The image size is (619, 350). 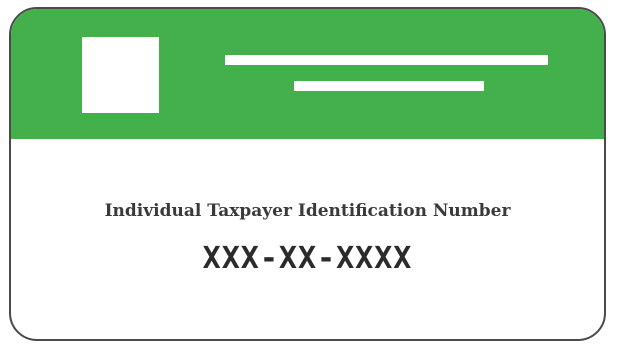 What do you see at coordinates (389, 86) in the screenshot?
I see `header-line-short` at bounding box center [389, 86].